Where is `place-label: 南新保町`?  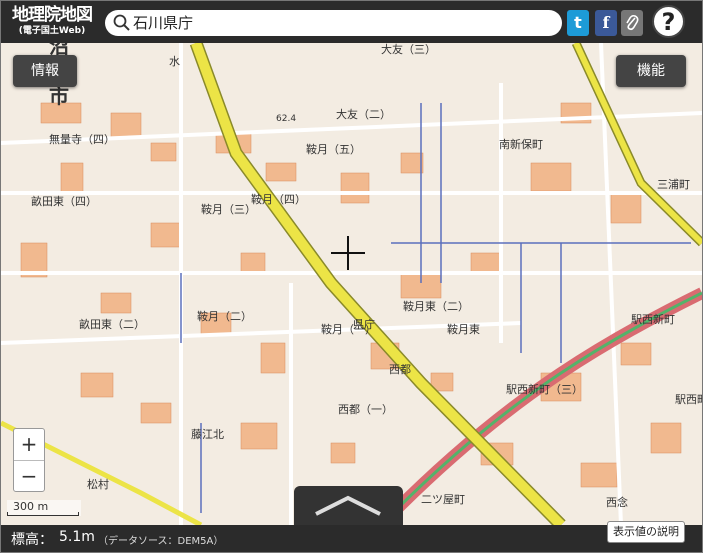 place-label: 南新保町 is located at coordinates (521, 144).